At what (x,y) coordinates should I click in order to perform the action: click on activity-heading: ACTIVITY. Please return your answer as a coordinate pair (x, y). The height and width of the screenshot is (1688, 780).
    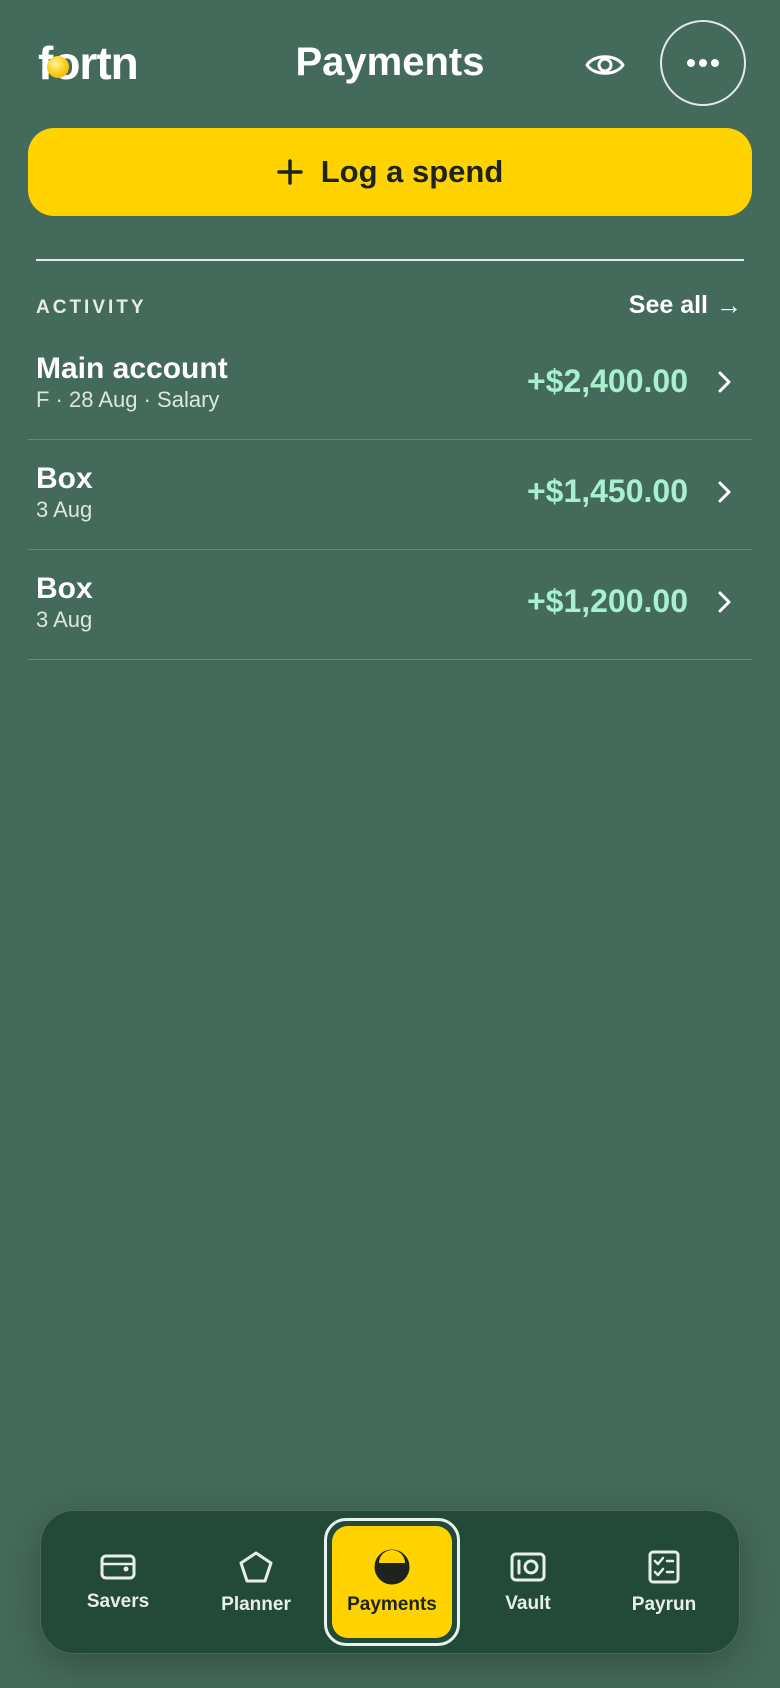
    Looking at the image, I should click on (91, 307).